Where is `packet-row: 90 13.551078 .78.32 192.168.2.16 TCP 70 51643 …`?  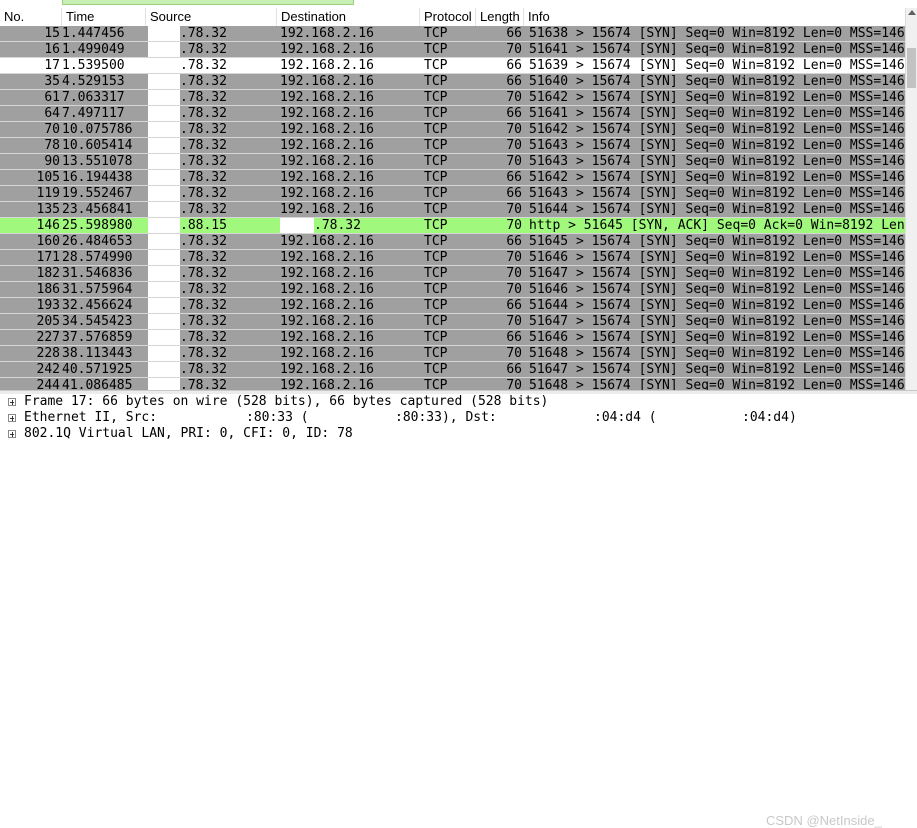
packet-row: 90 13.551078 .78.32 192.168.2.16 TCP 70 51643 … is located at coordinates (452, 162).